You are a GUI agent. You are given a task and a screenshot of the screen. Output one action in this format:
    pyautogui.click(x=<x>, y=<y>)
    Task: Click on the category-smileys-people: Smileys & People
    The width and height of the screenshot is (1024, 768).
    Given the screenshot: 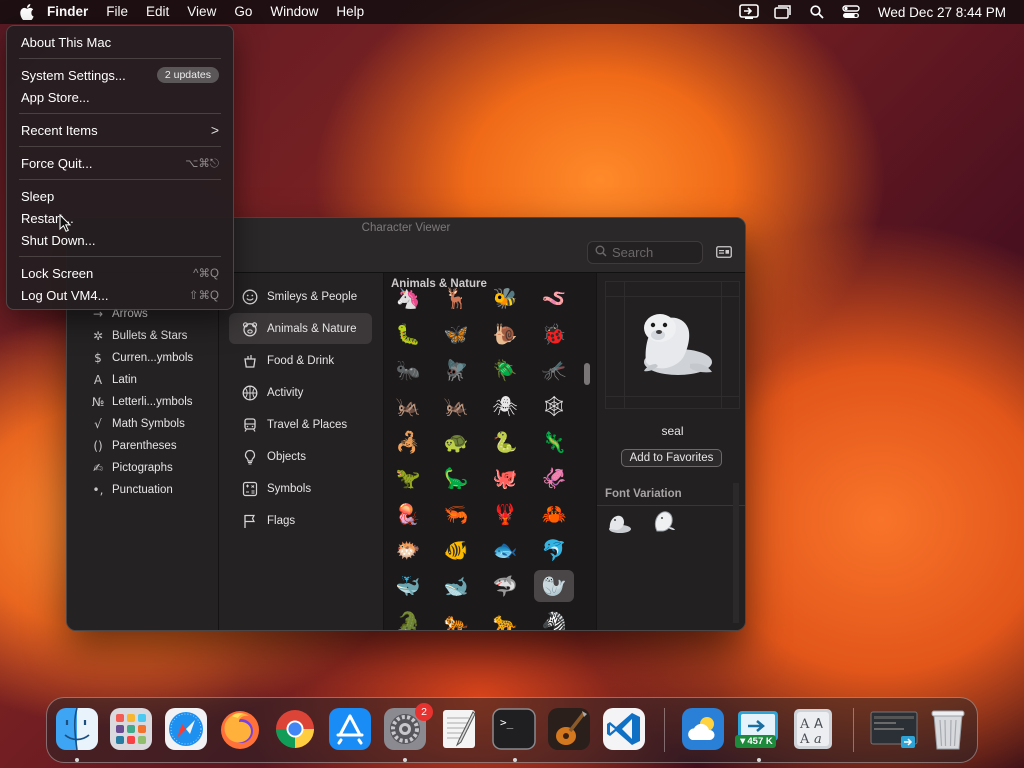 What is the action you would take?
    pyautogui.click(x=300, y=296)
    